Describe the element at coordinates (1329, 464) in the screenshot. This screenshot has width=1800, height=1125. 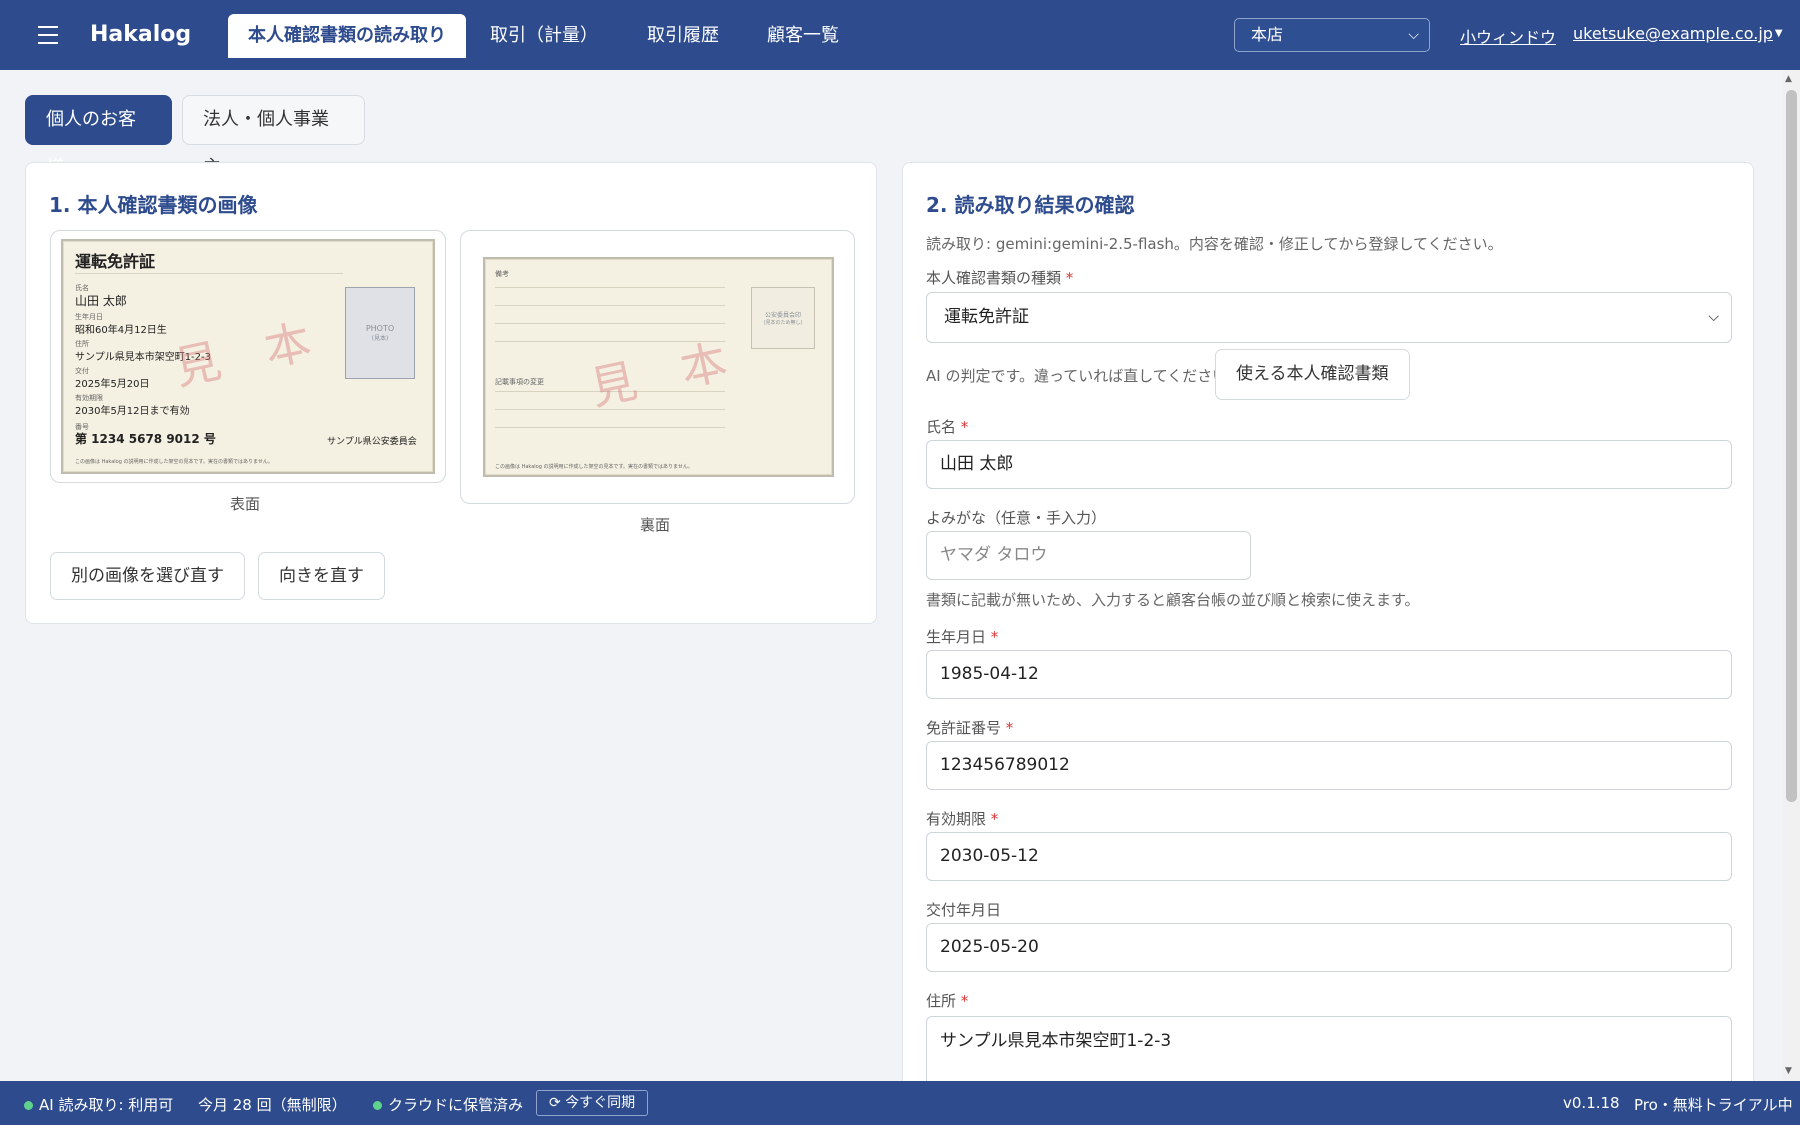
I see `name-input: 山田 太郎` at that location.